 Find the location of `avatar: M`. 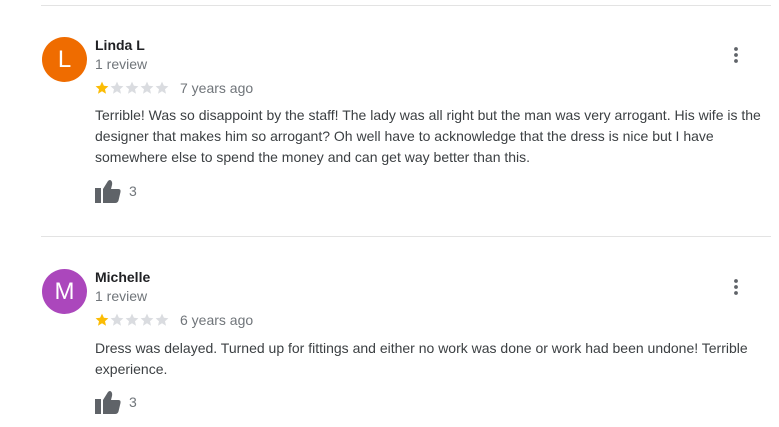

avatar: M is located at coordinates (64, 291).